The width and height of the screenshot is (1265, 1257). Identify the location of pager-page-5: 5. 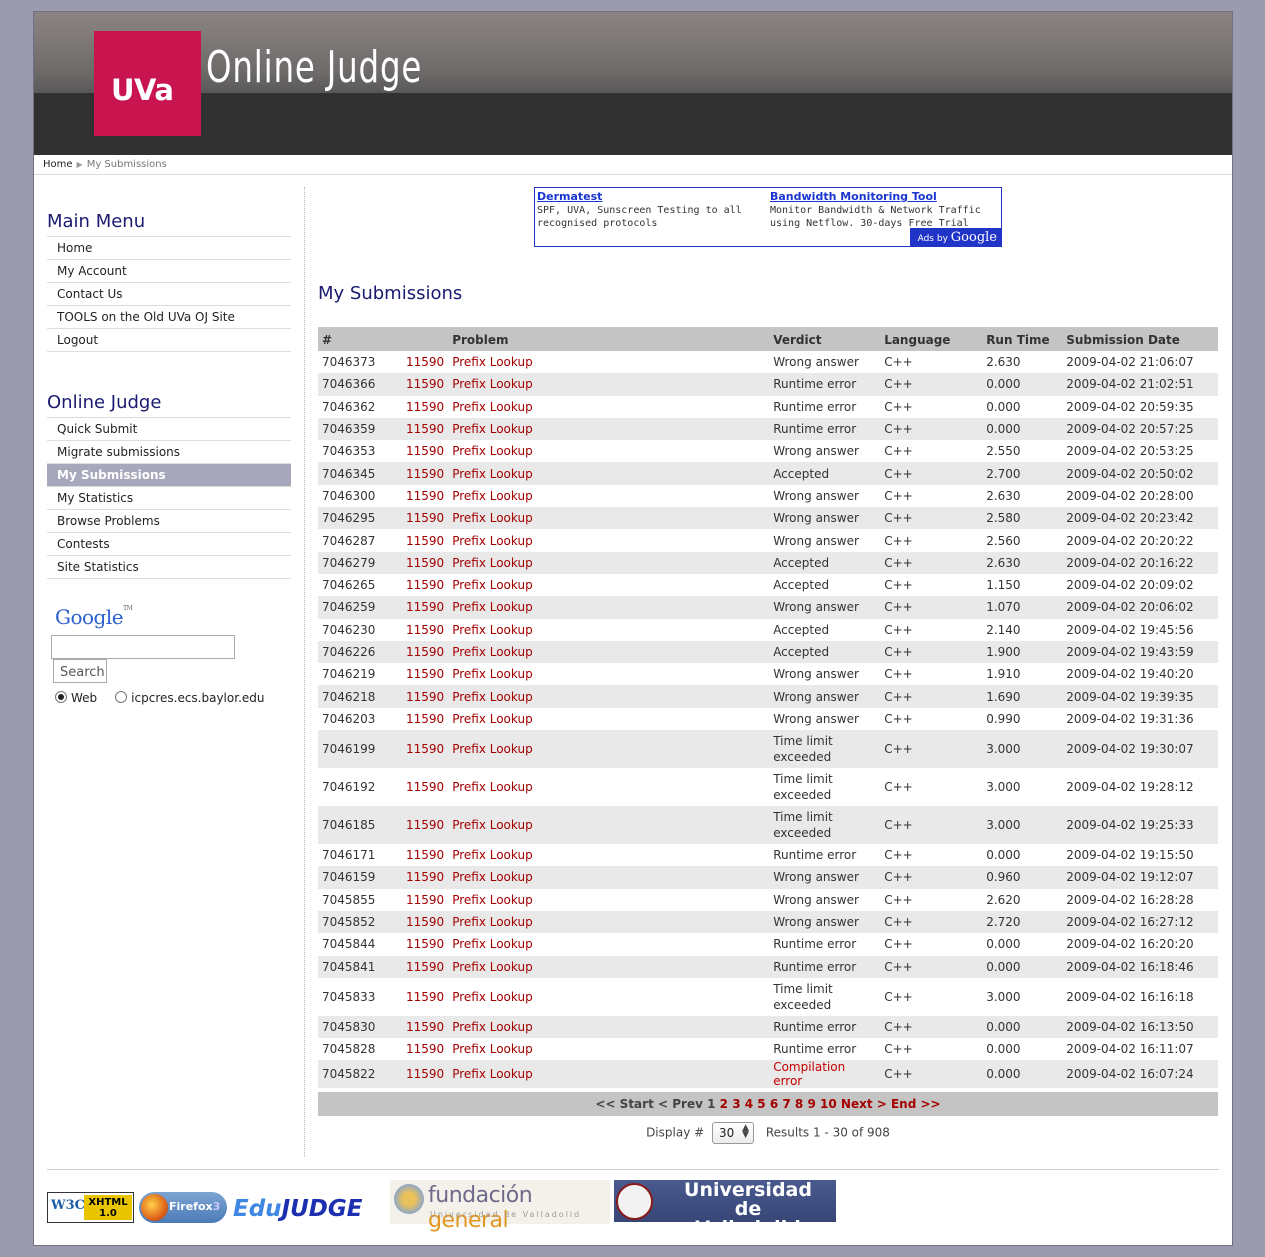
(761, 1104).